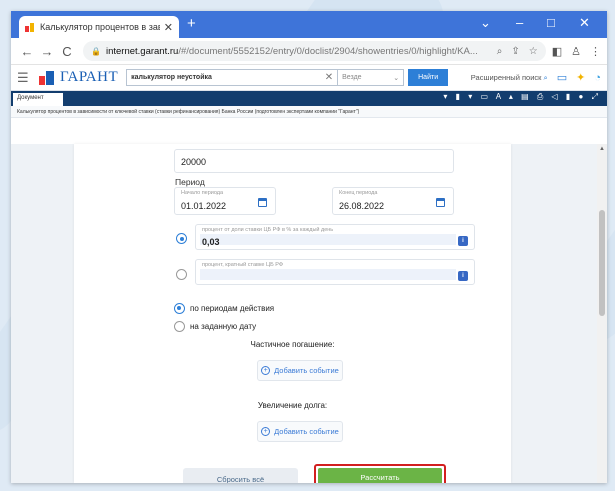 This screenshot has width=615, height=491. I want to click on document-toolbar: Документ ▾ ▮ ▾ ▭ A ▴ ▤ ⎙ ◁ ▮ ● ⤢, so click(309, 98).